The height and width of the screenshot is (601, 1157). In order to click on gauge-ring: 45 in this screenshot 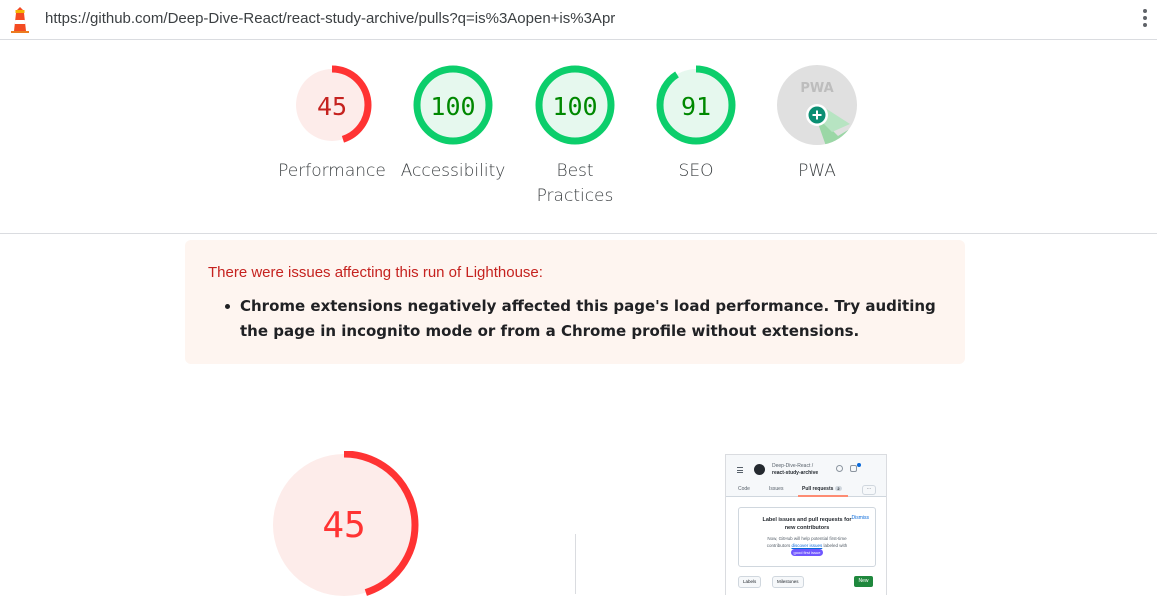, I will do `click(332, 105)`.